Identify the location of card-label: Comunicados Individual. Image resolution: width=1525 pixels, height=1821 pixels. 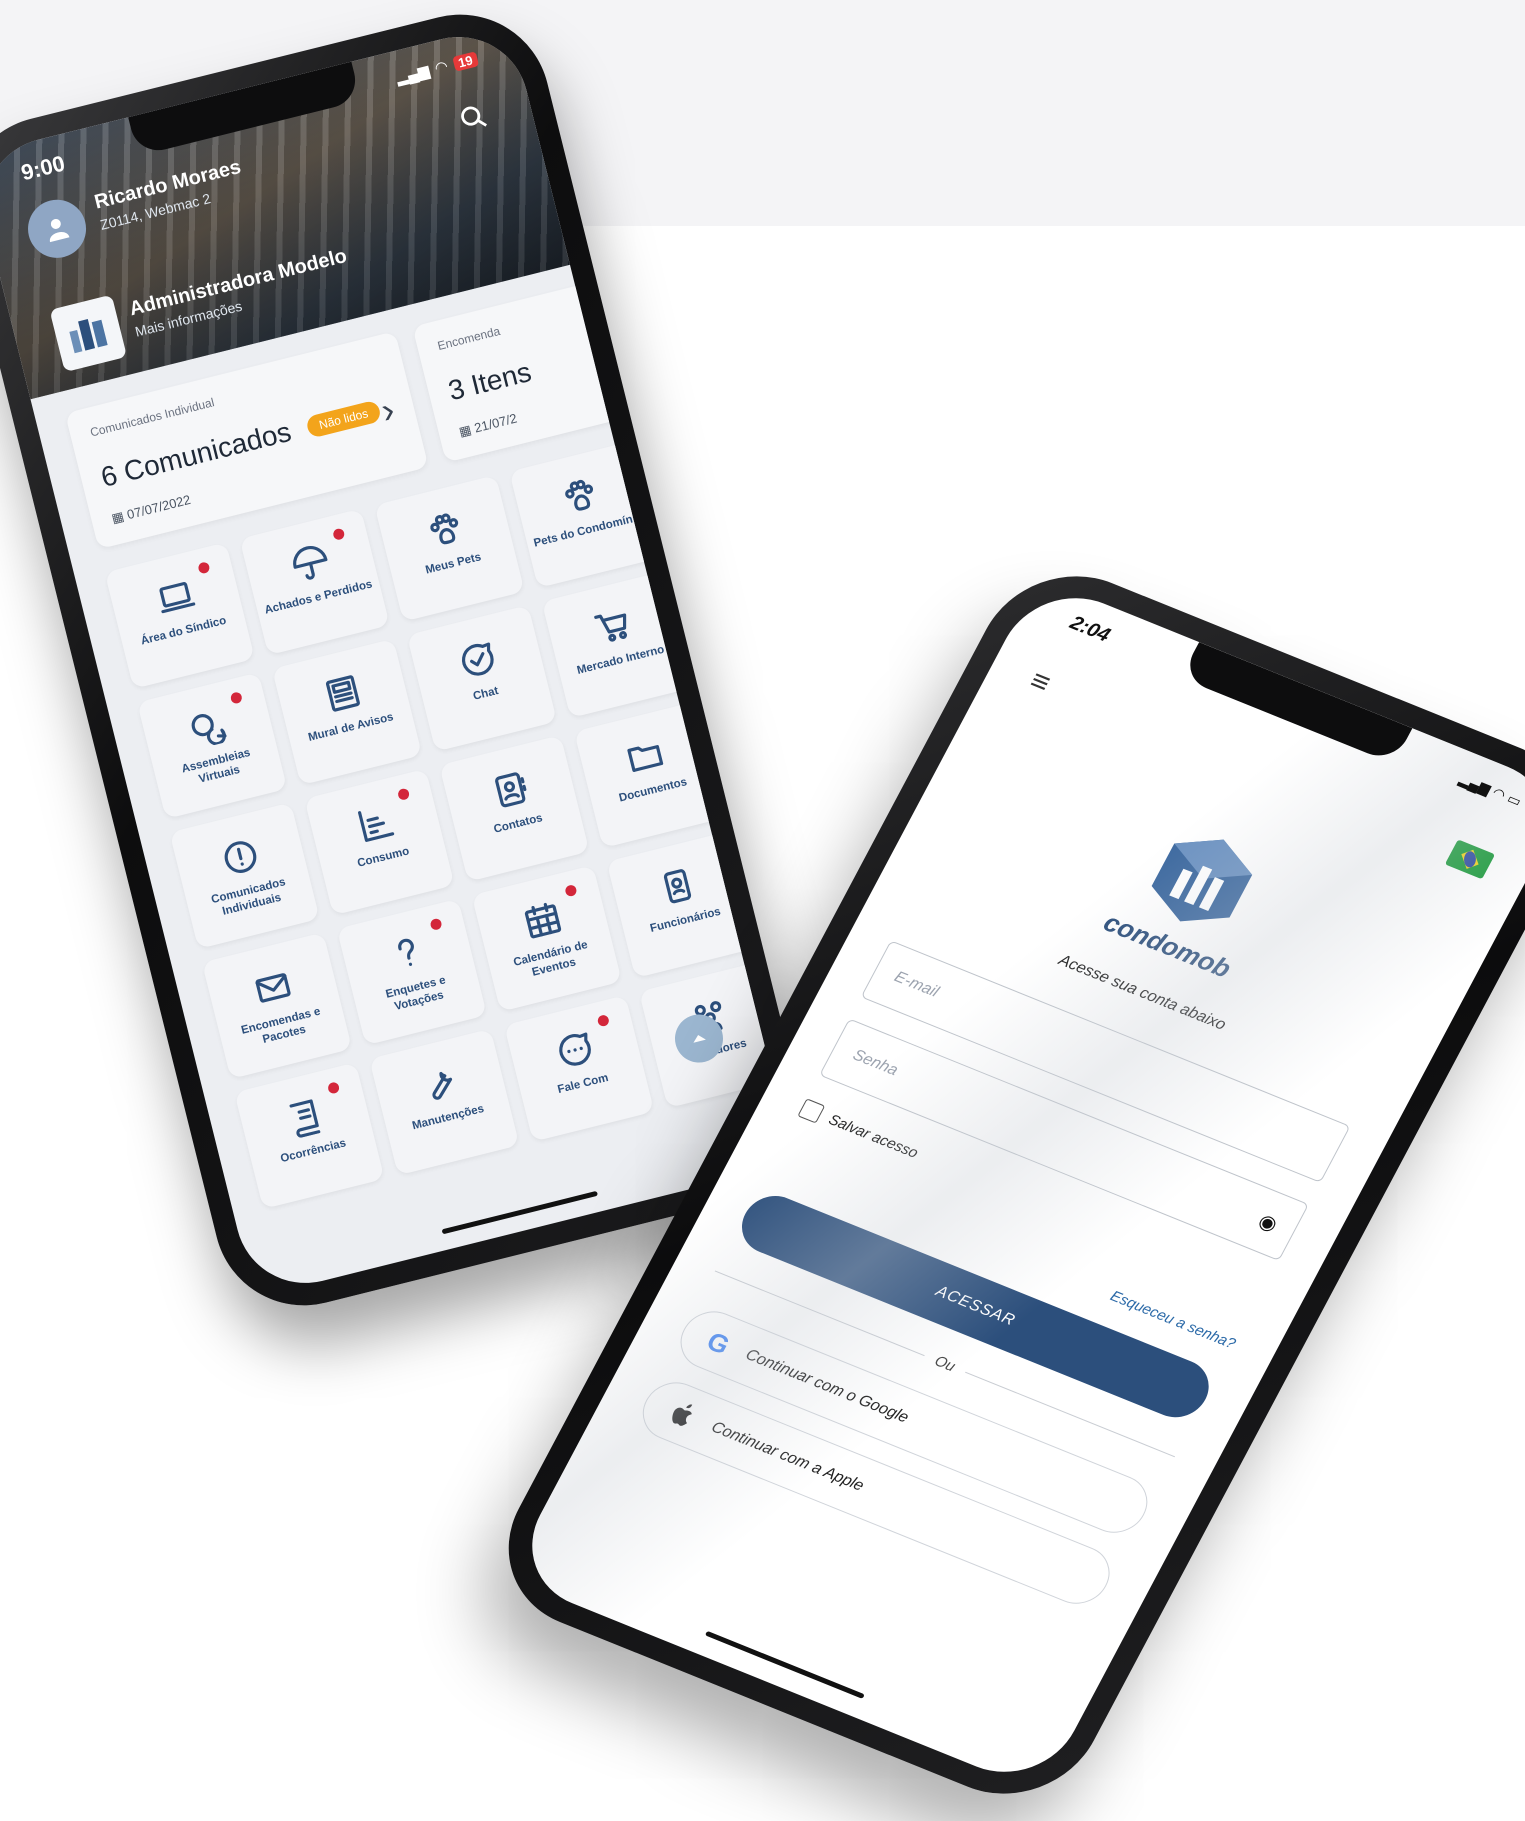
(152, 417).